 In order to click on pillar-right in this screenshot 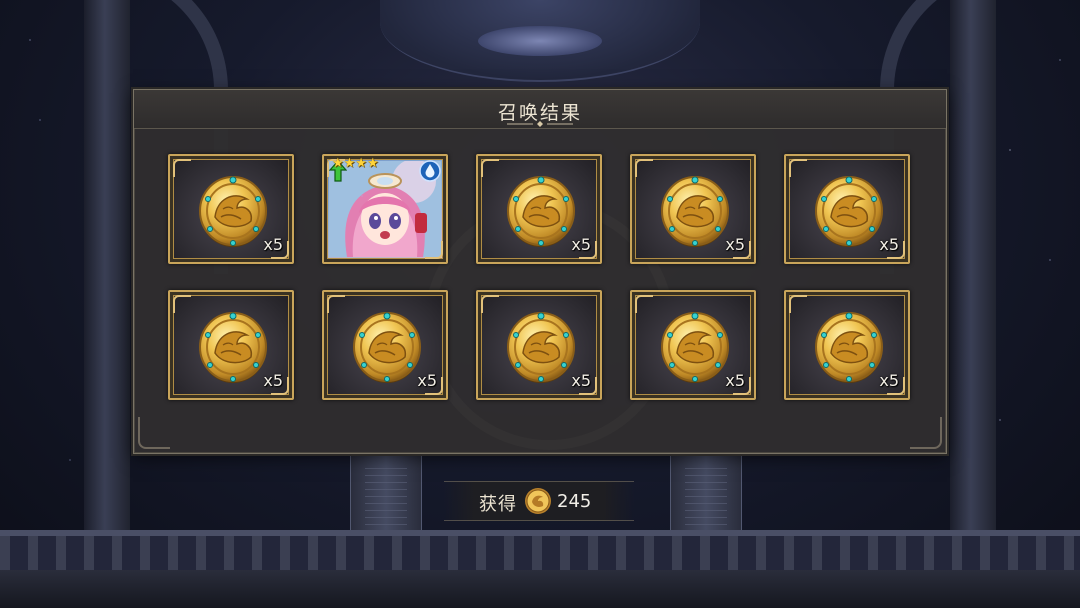, I will do `click(973, 304)`.